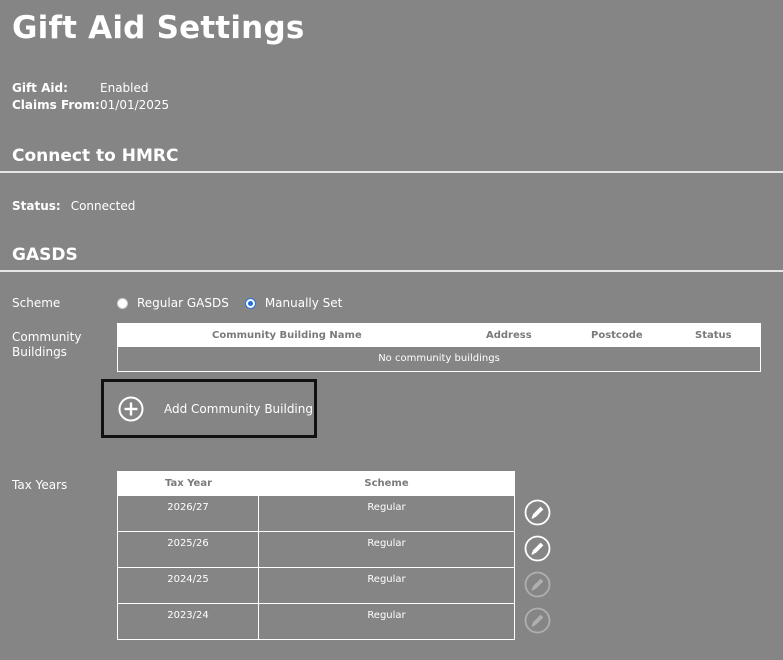  What do you see at coordinates (188, 621) in the screenshot?
I see `tax-year-cell: 2023/24` at bounding box center [188, 621].